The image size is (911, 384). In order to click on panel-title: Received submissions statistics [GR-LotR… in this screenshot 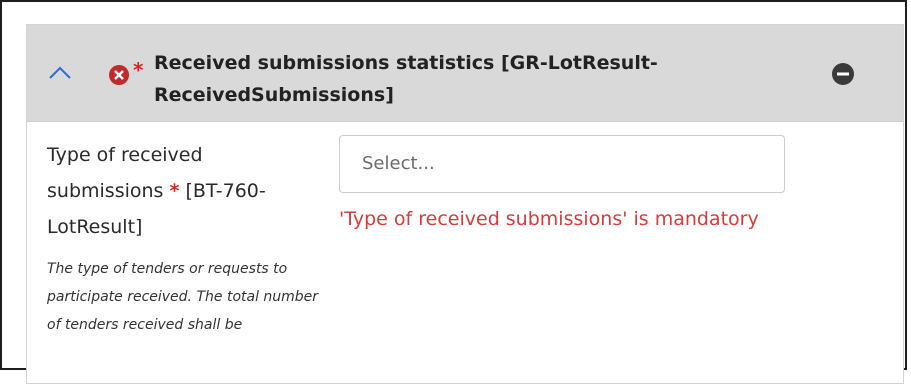, I will do `click(406, 79)`.